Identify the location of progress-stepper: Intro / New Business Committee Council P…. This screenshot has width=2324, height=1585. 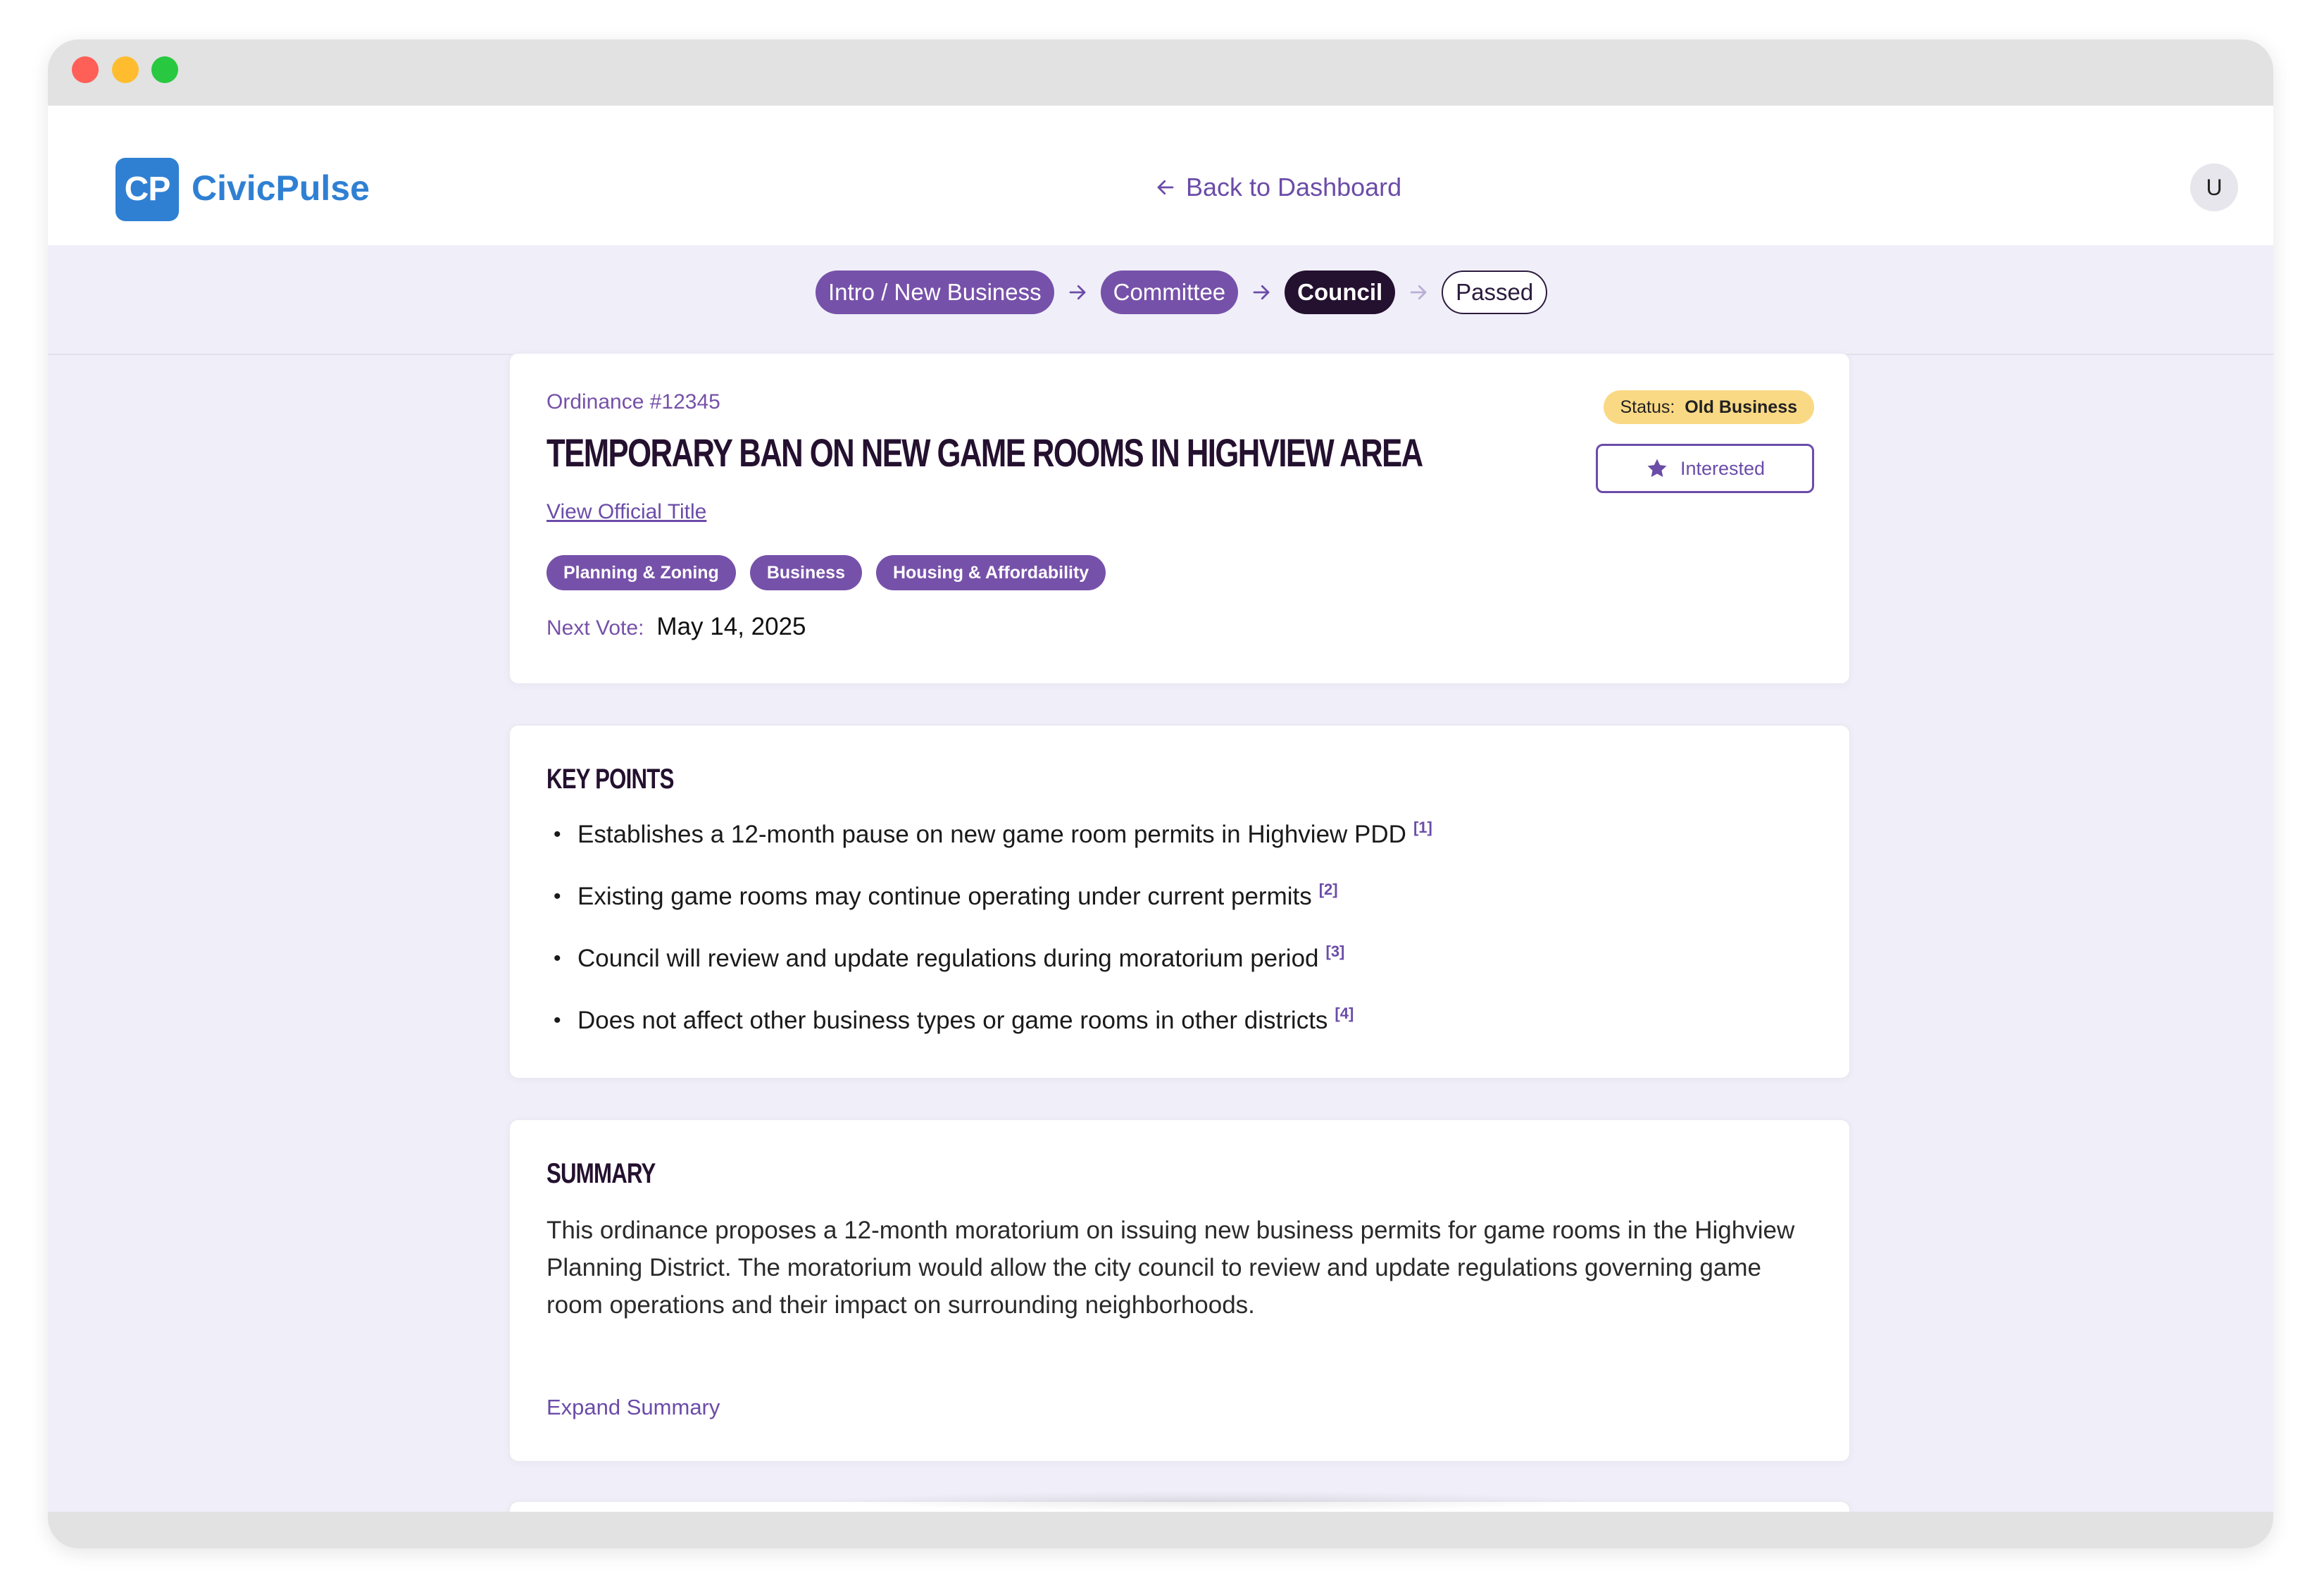
(1182, 292).